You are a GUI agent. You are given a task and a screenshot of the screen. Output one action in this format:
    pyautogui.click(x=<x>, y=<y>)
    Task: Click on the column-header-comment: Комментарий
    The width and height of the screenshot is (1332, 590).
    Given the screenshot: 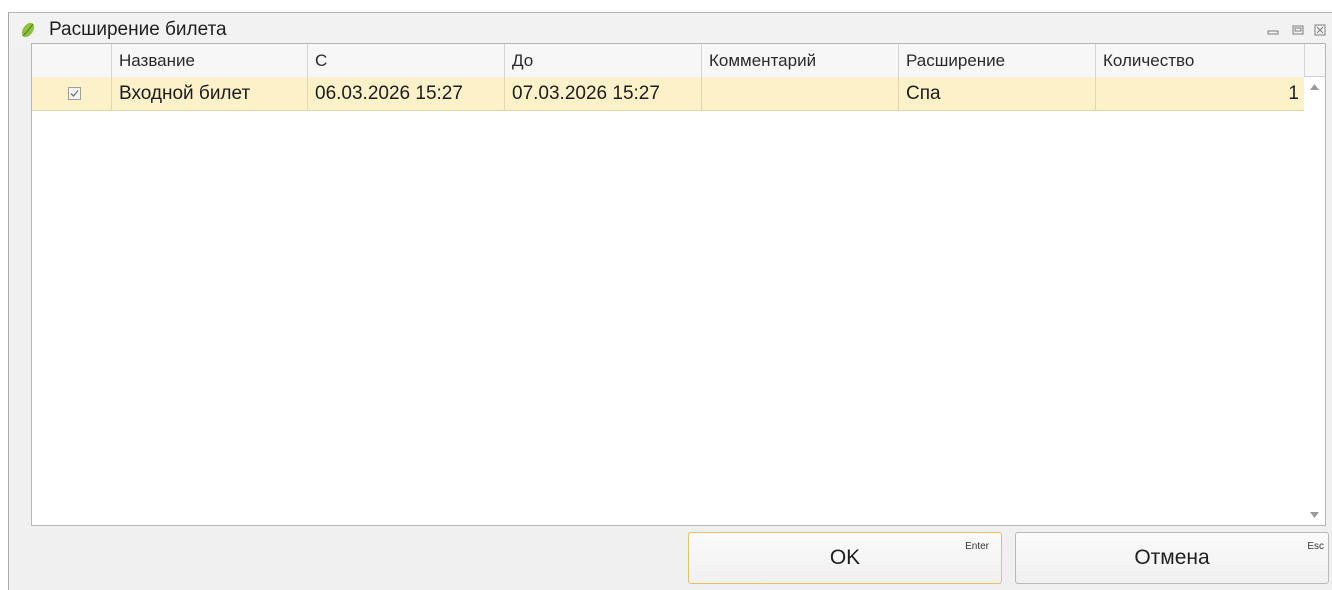 What is the action you would take?
    pyautogui.click(x=800, y=60)
    